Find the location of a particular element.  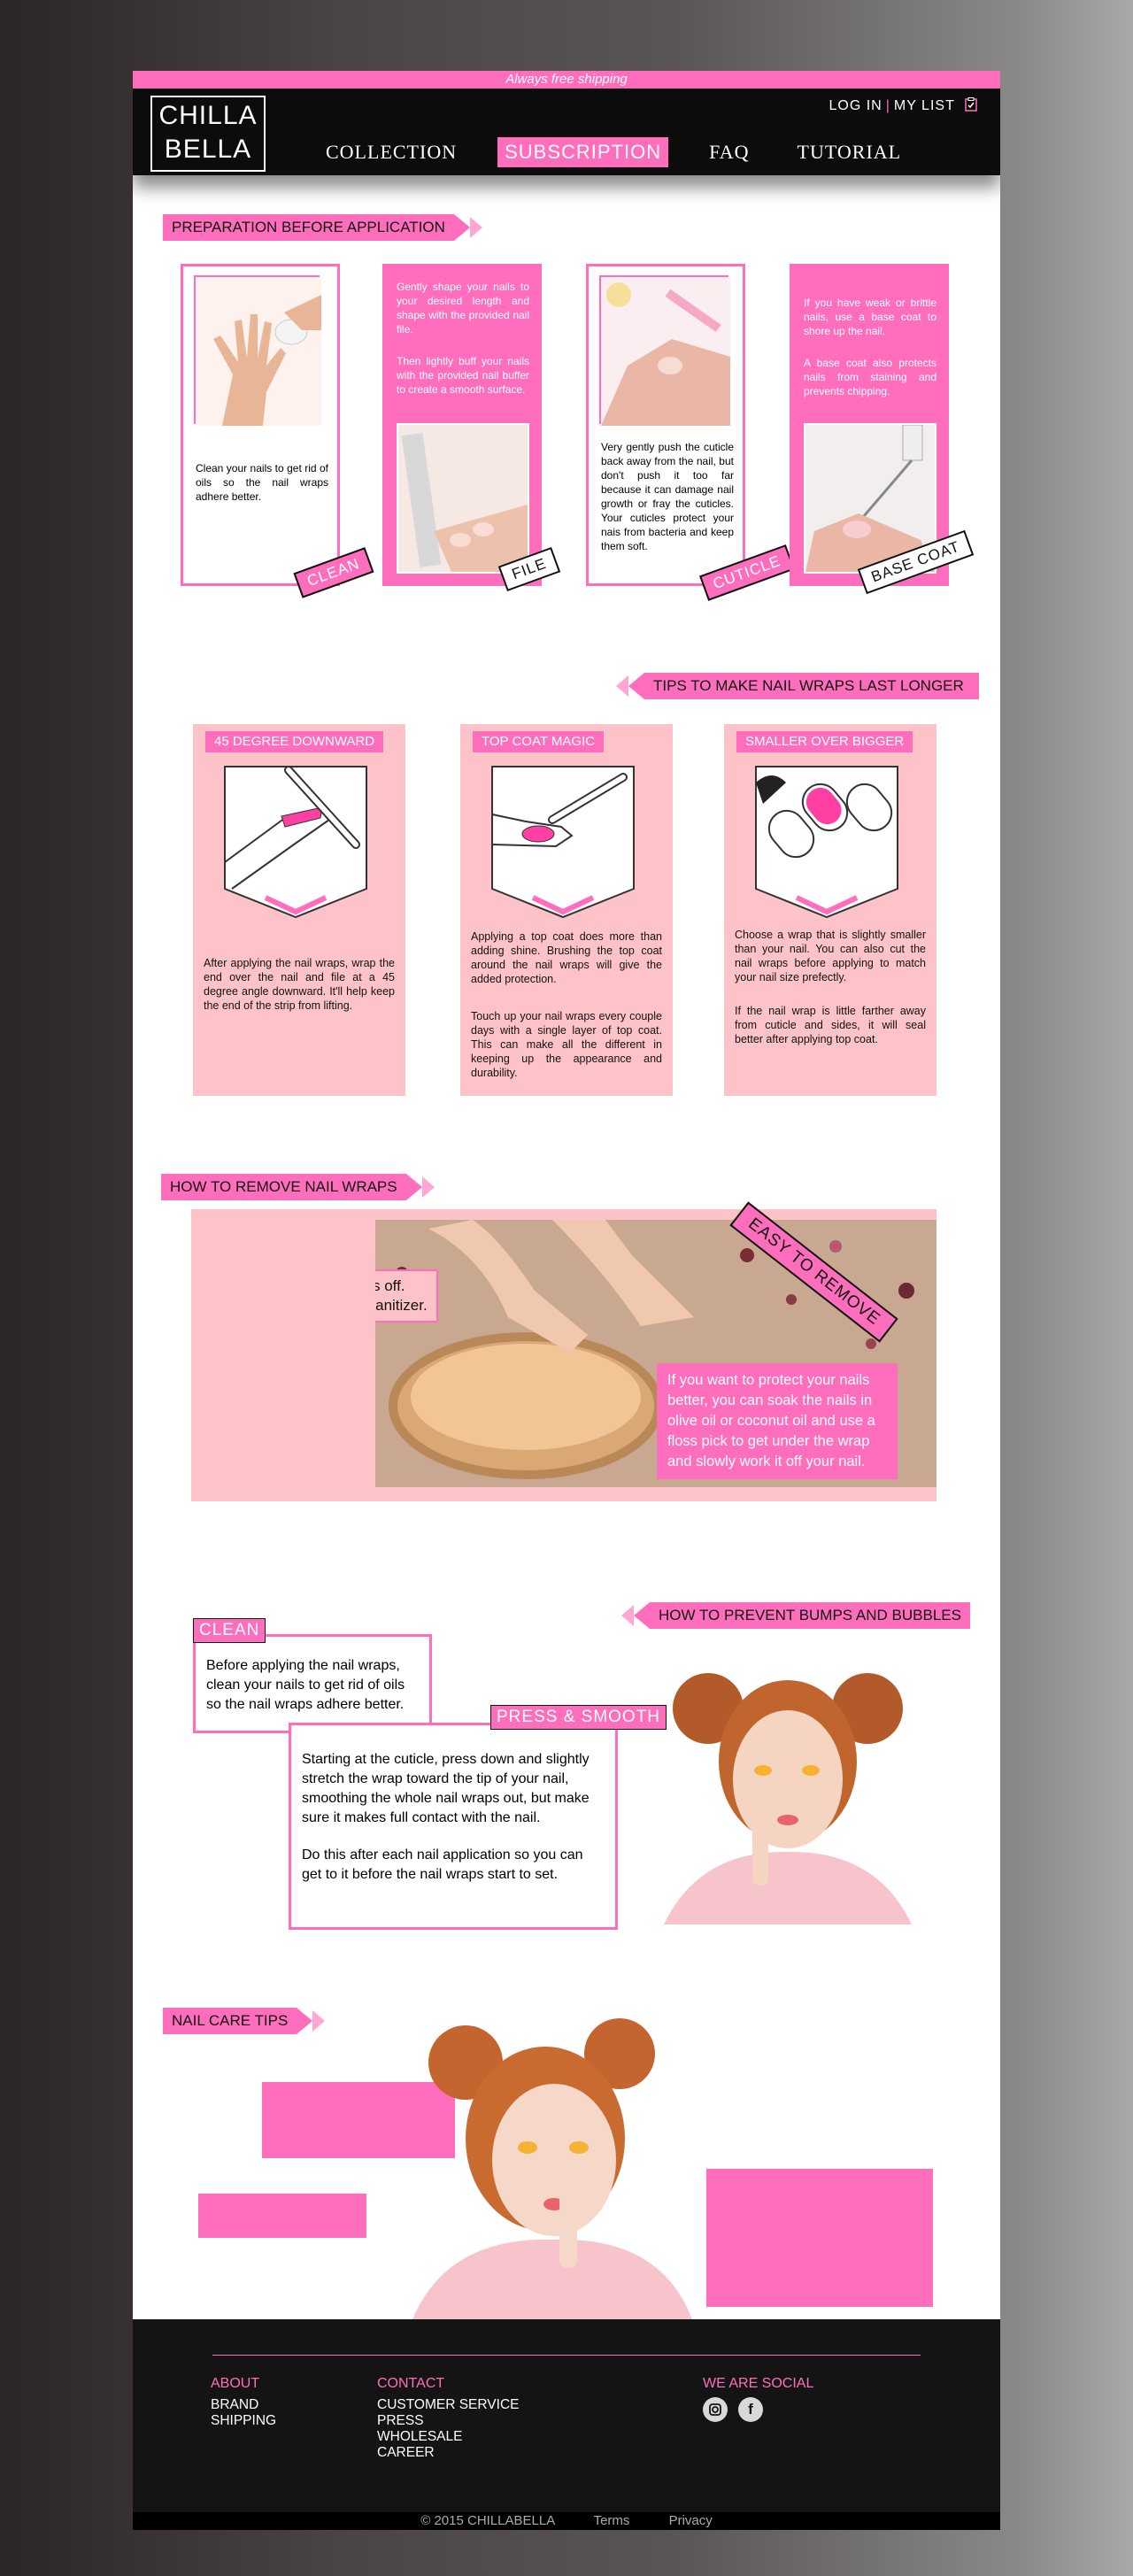

prep-banner: PREPARATION BEFORE APPLICATION is located at coordinates (322, 227).